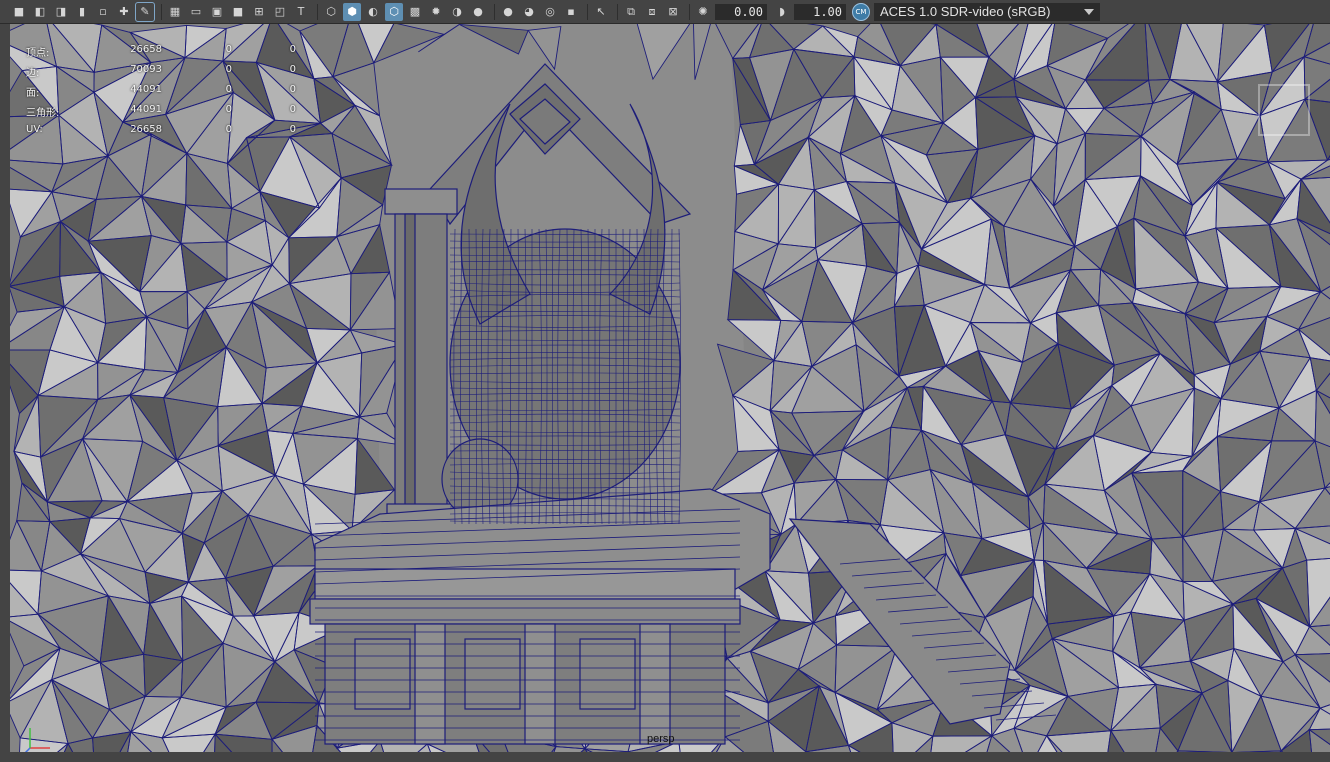 The image size is (1330, 762). I want to click on film-gate-icon: ▭, so click(196, 12).